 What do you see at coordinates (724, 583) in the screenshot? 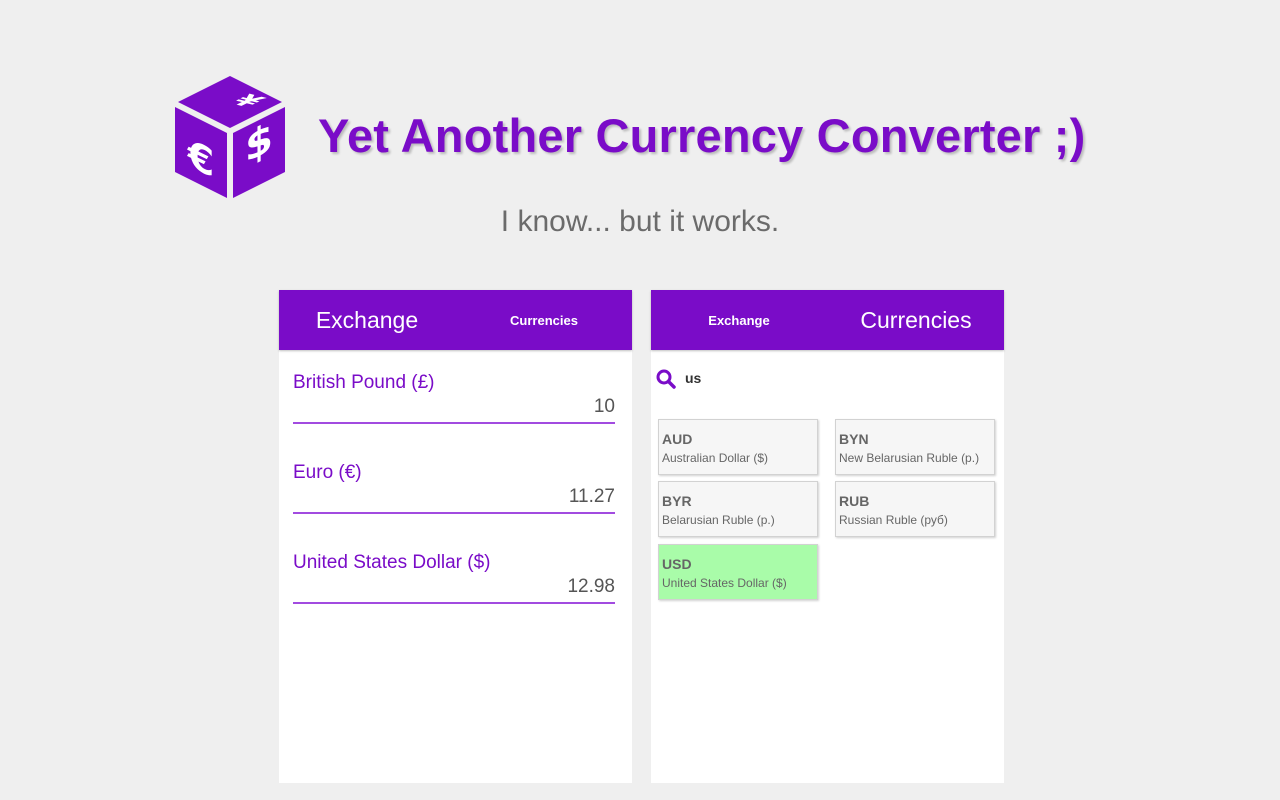
I see `currency-name: United States Dollar ($)` at bounding box center [724, 583].